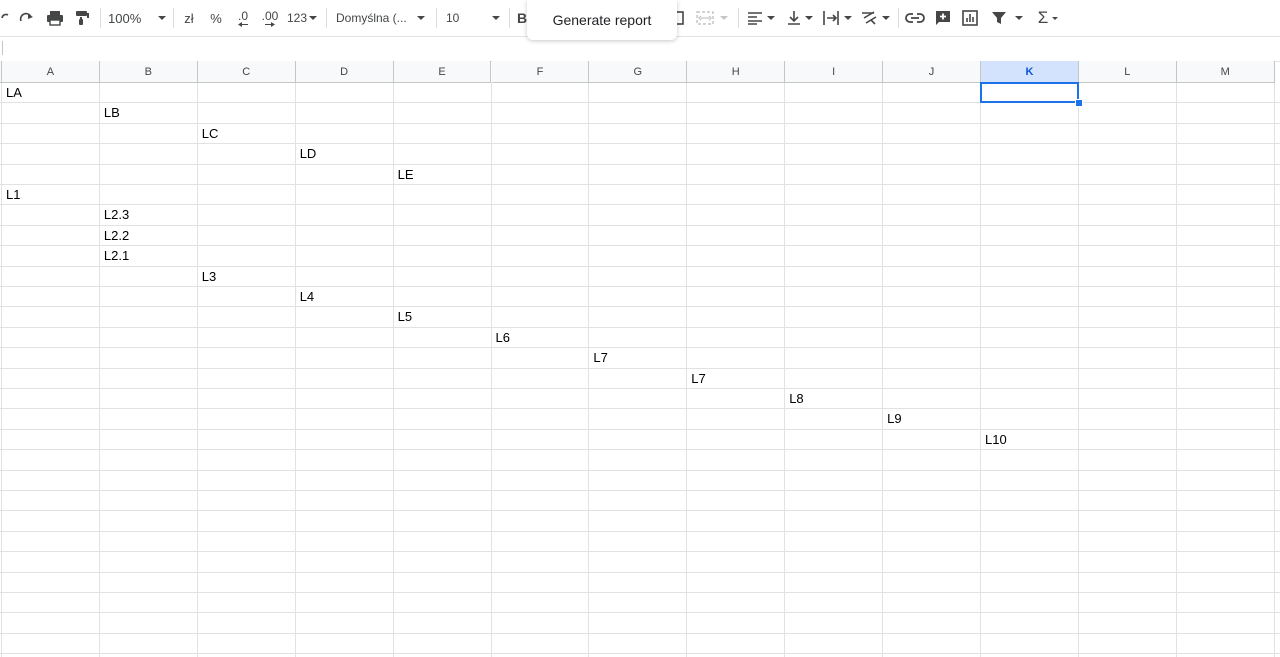  I want to click on horizontal-align-button, so click(761, 18).